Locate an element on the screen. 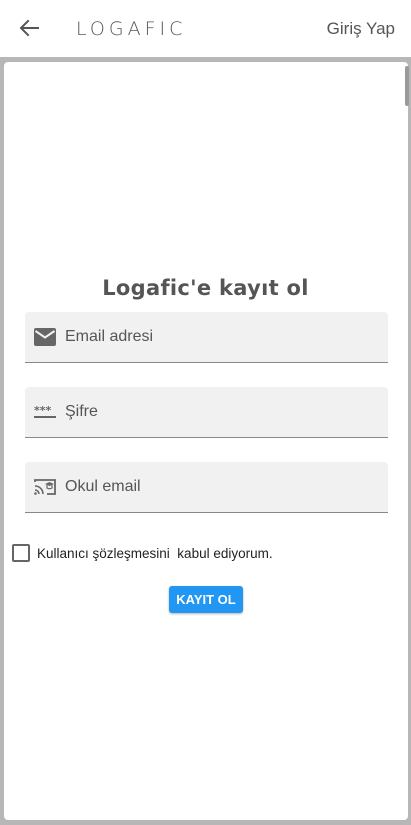  scrollbar-thumb is located at coordinates (407, 86).